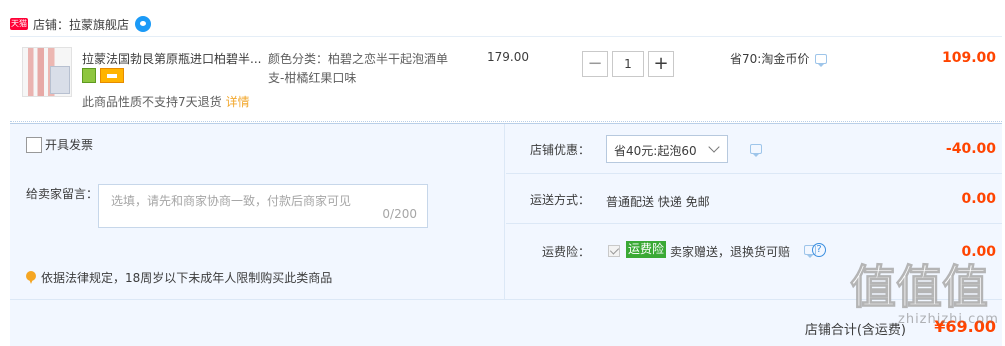 This screenshot has width=1005, height=346. What do you see at coordinates (47, 72) in the screenshot?
I see `product-thumbnail` at bounding box center [47, 72].